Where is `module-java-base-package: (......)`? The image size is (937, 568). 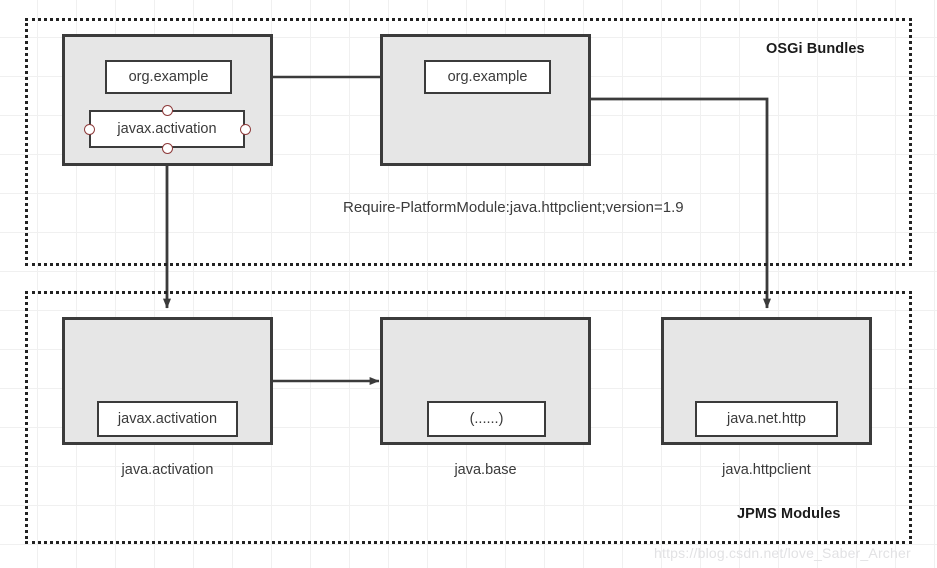
module-java-base-package: (......) is located at coordinates (486, 419).